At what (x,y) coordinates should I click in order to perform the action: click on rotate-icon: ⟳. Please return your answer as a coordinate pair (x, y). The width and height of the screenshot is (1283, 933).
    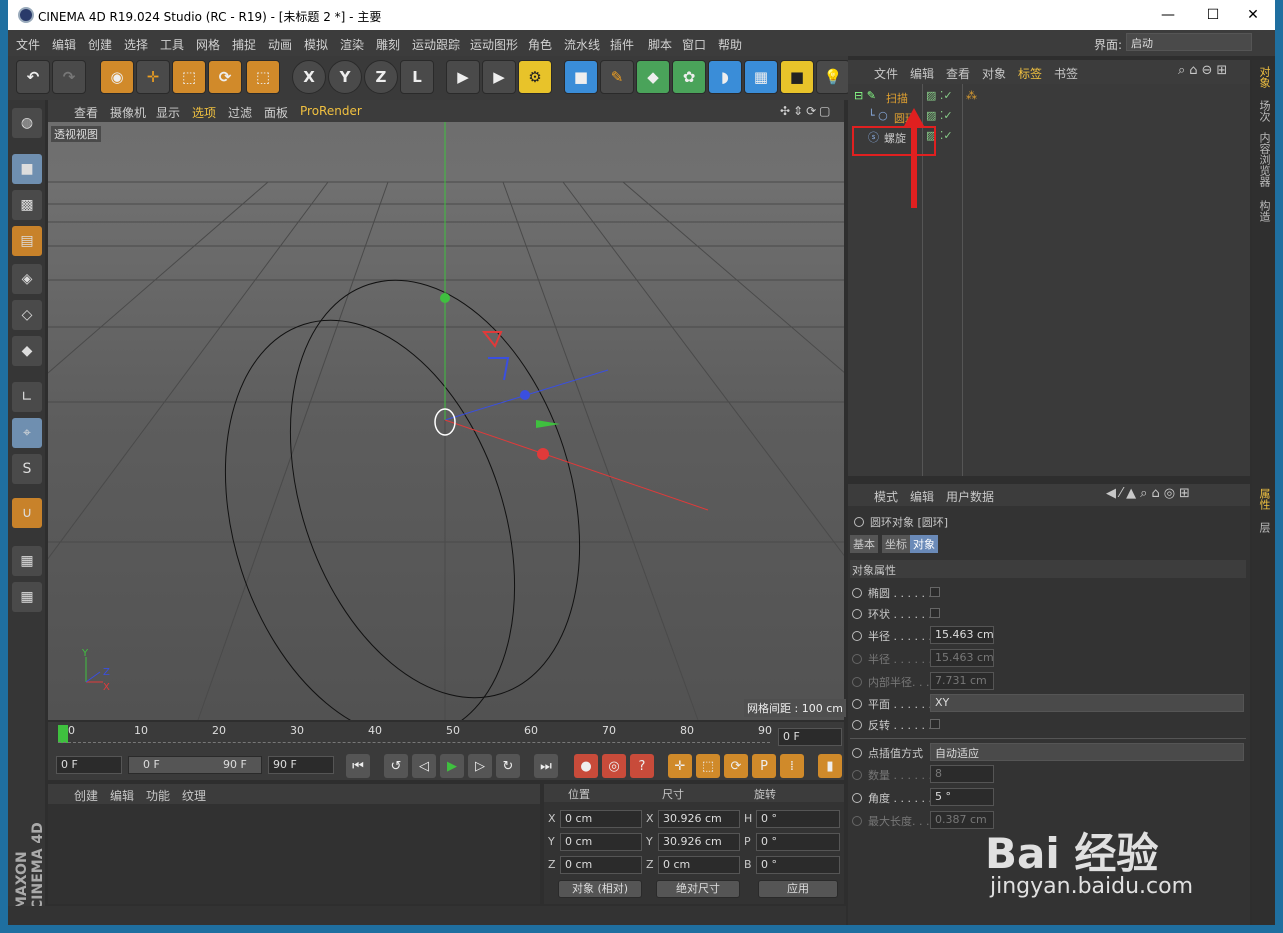
    Looking at the image, I should click on (225, 77).